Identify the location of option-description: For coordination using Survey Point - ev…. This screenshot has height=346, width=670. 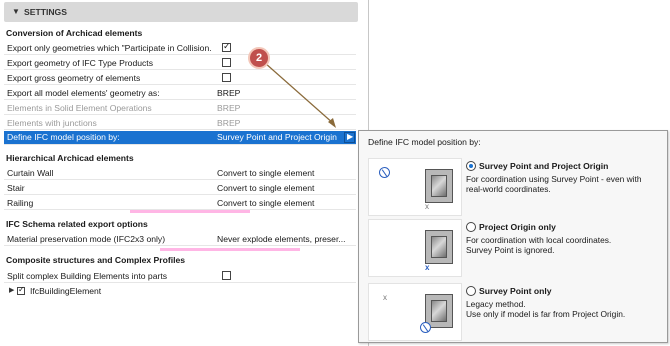
(563, 184).